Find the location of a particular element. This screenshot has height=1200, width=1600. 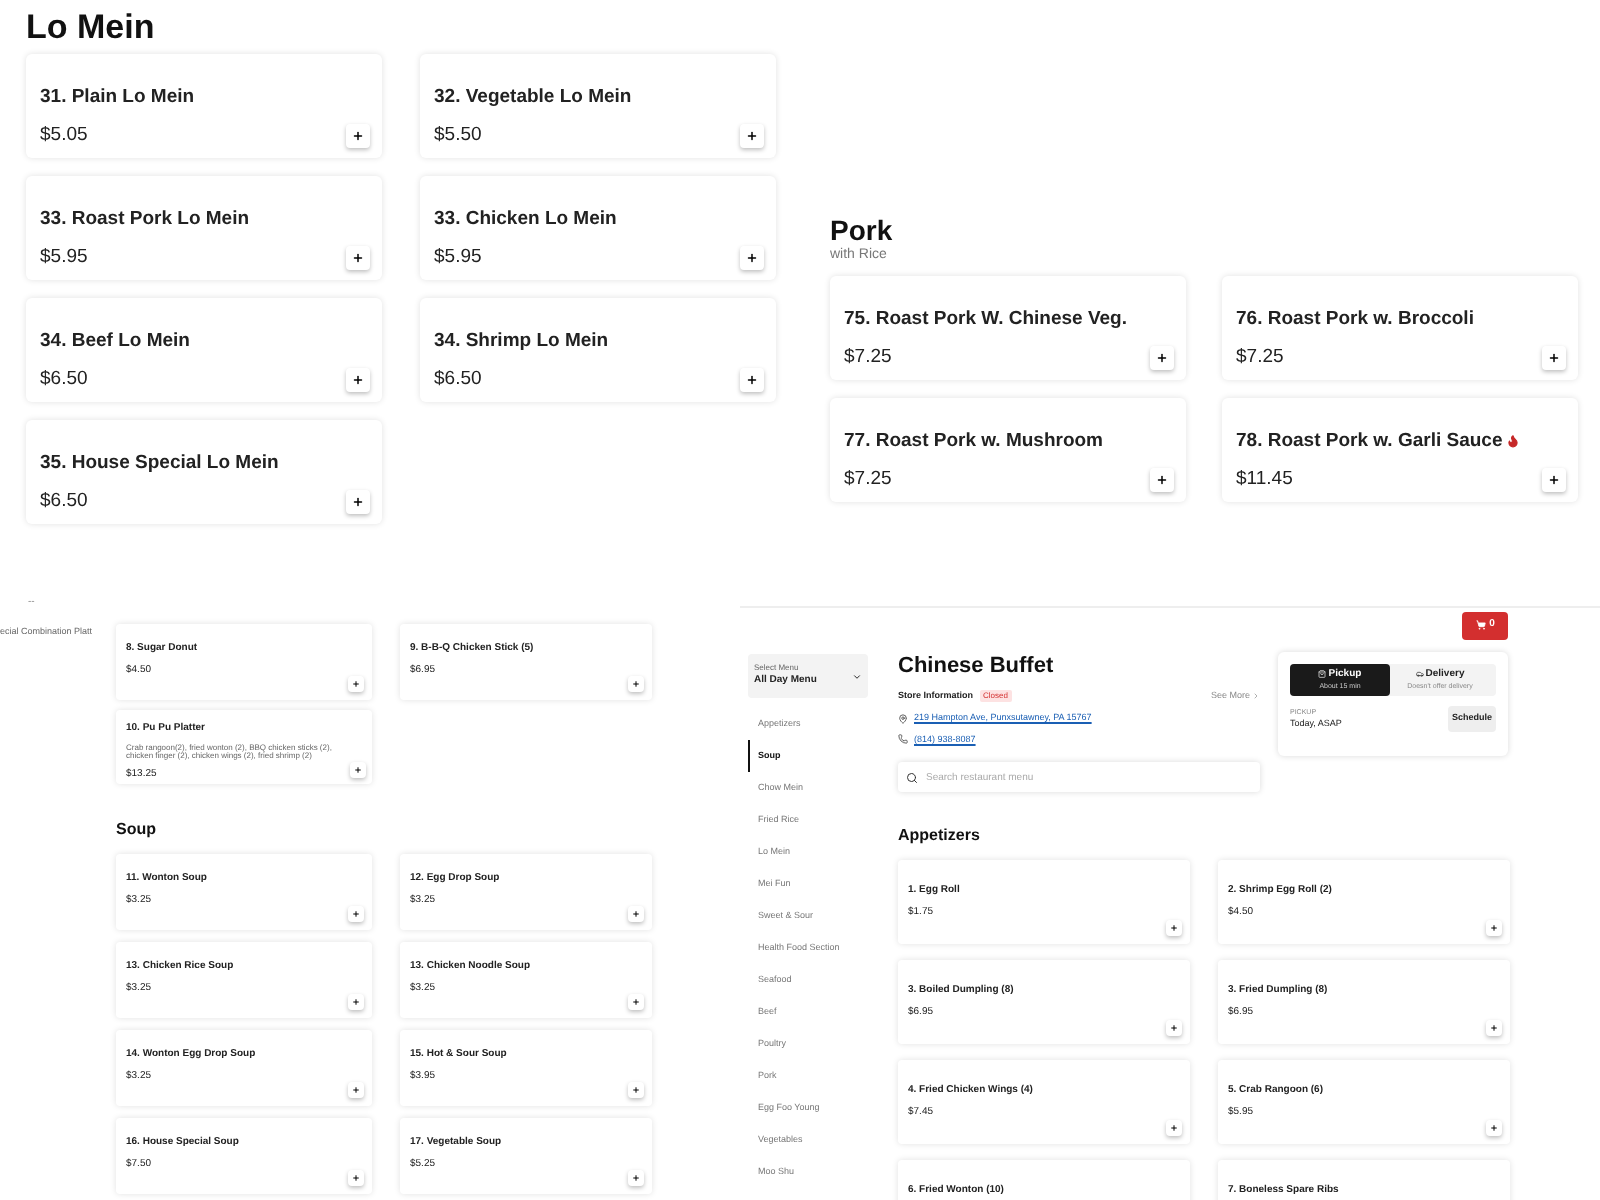

item-name: 77. Roast Pork w. Mushroom is located at coordinates (974, 441).